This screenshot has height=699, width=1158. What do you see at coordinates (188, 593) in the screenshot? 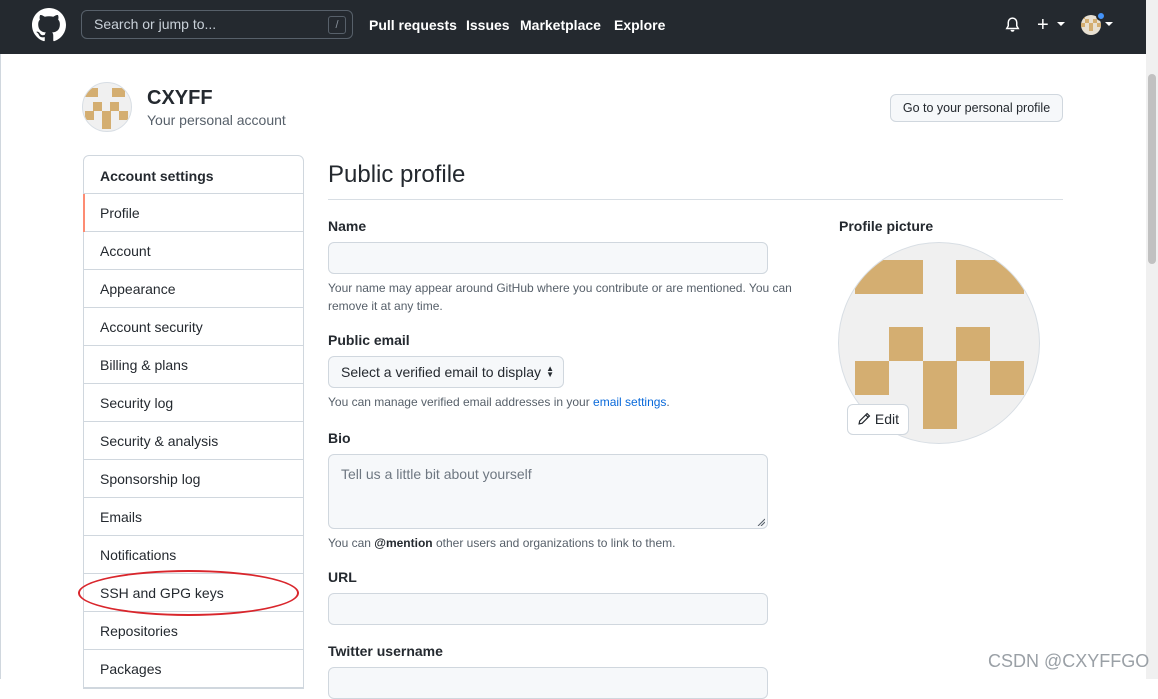
I see `annotation-circle` at bounding box center [188, 593].